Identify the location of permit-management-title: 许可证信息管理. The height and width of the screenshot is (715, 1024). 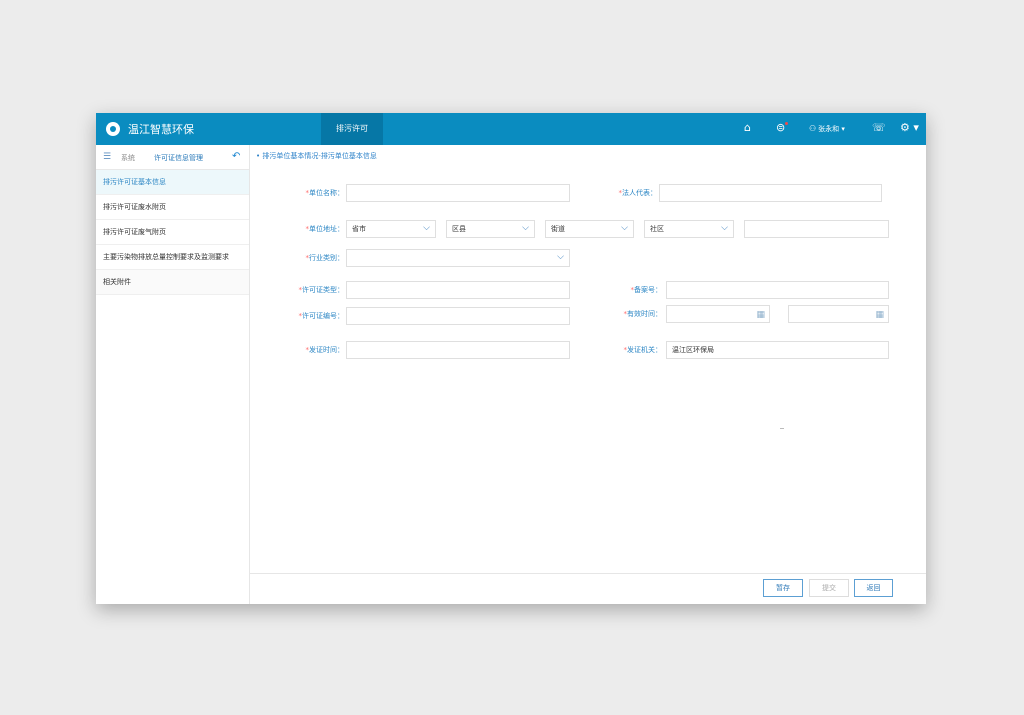
(178, 158).